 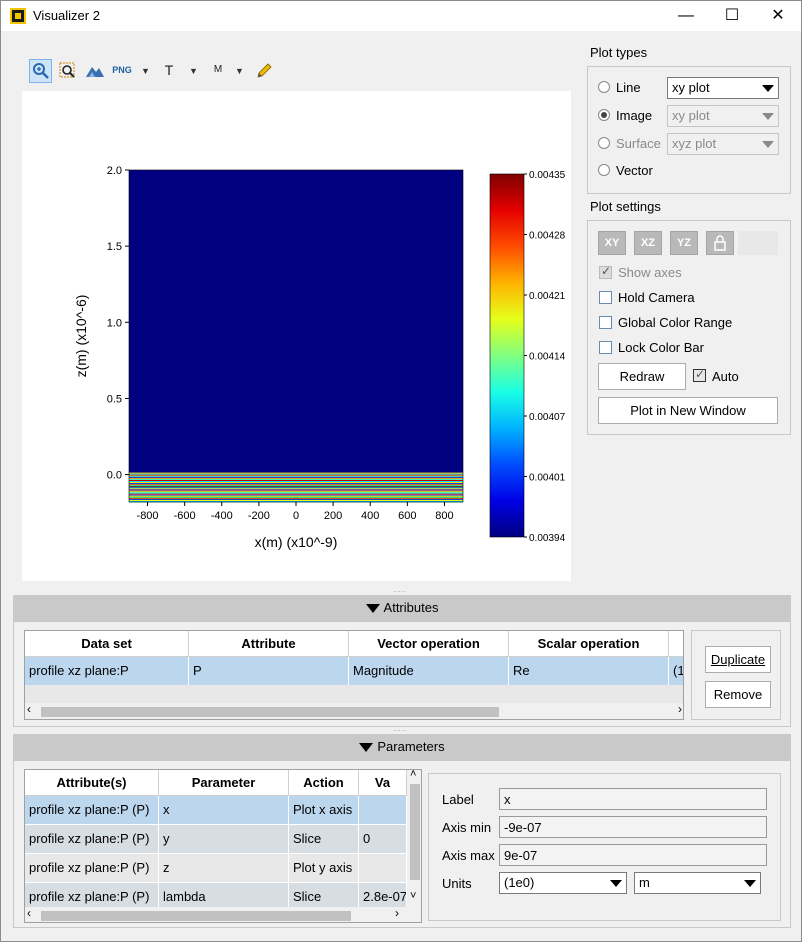 I want to click on lock-color-bar-checkbox, so click(x=605, y=347).